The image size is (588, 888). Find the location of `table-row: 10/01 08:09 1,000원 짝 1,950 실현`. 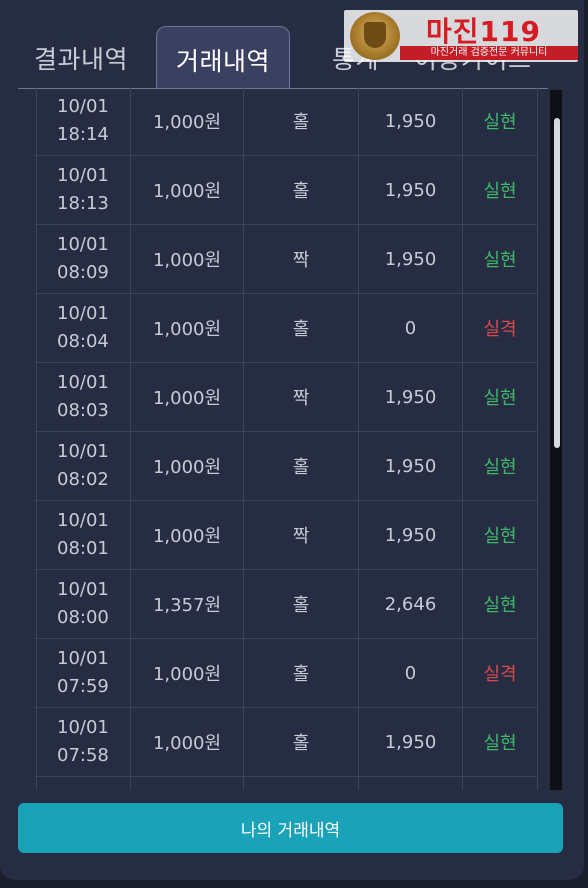

table-row: 10/01 08:09 1,000원 짝 1,950 실현 is located at coordinates (287, 259).